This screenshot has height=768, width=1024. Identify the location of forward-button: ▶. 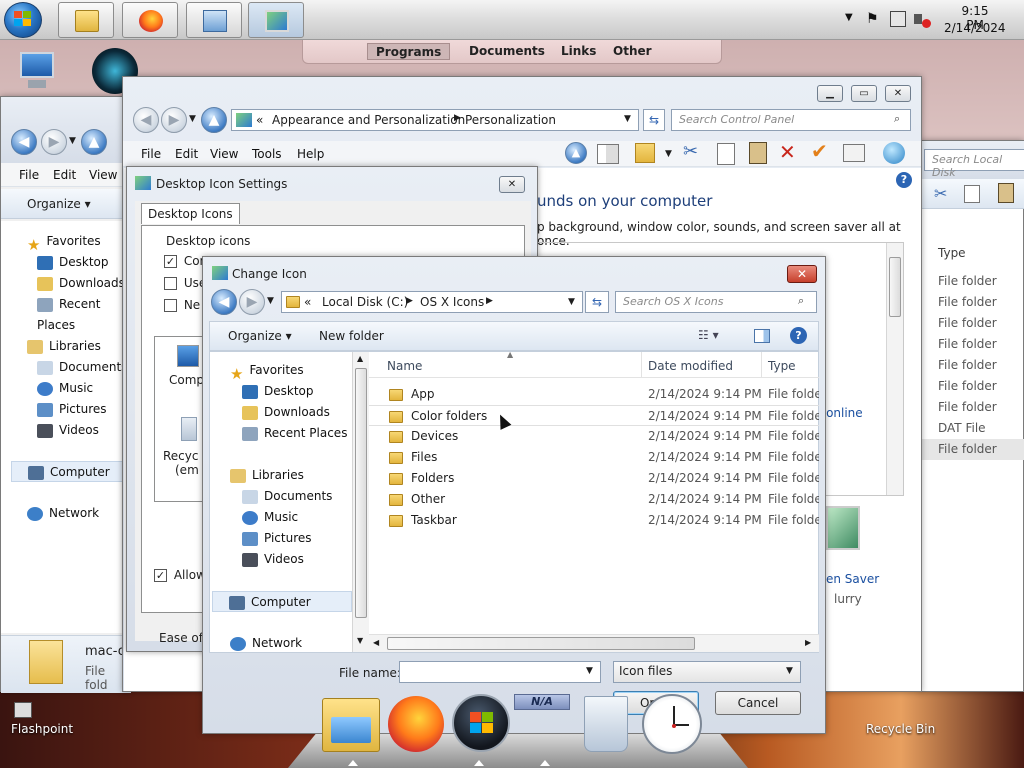
(54, 142).